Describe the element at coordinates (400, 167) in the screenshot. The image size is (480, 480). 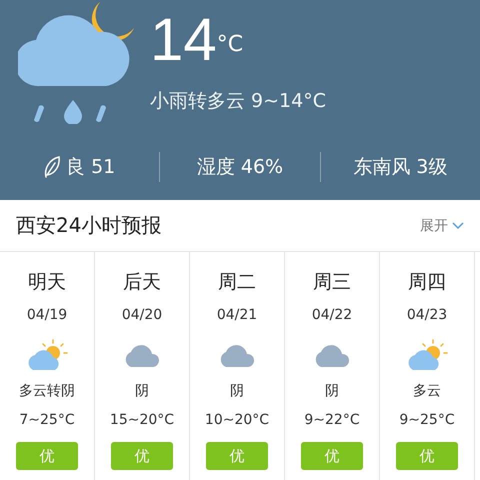
I see `weather-stat: 东南风 3级` at that location.